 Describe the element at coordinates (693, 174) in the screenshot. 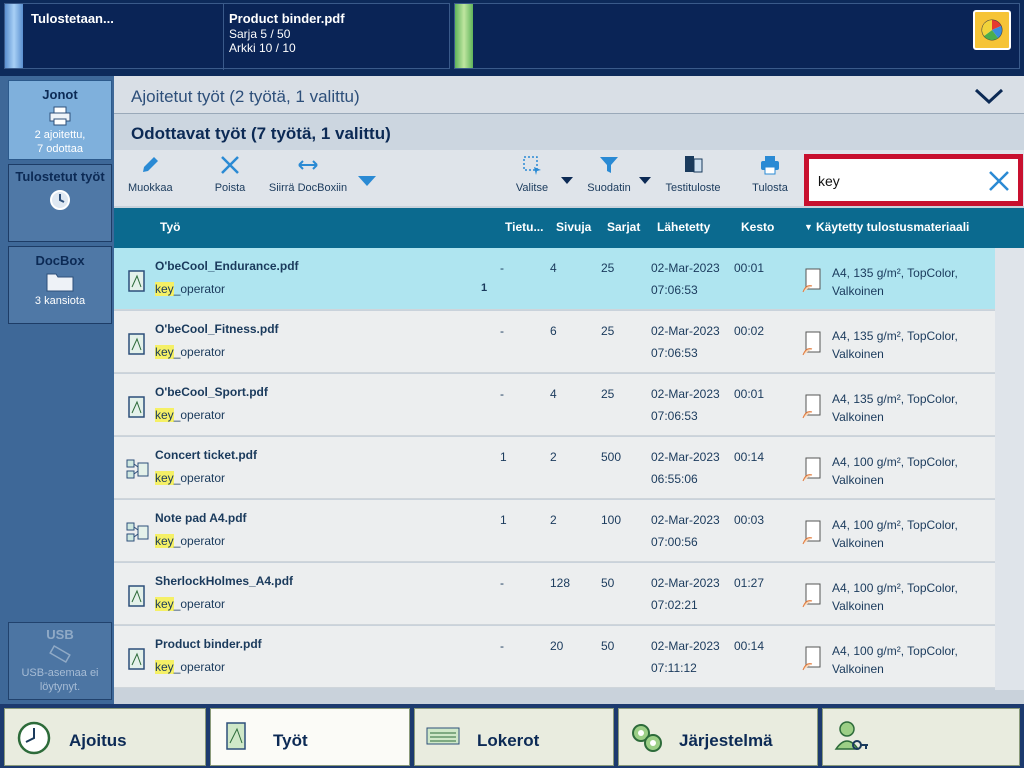

I see `proof-print-button: Testituloste` at that location.